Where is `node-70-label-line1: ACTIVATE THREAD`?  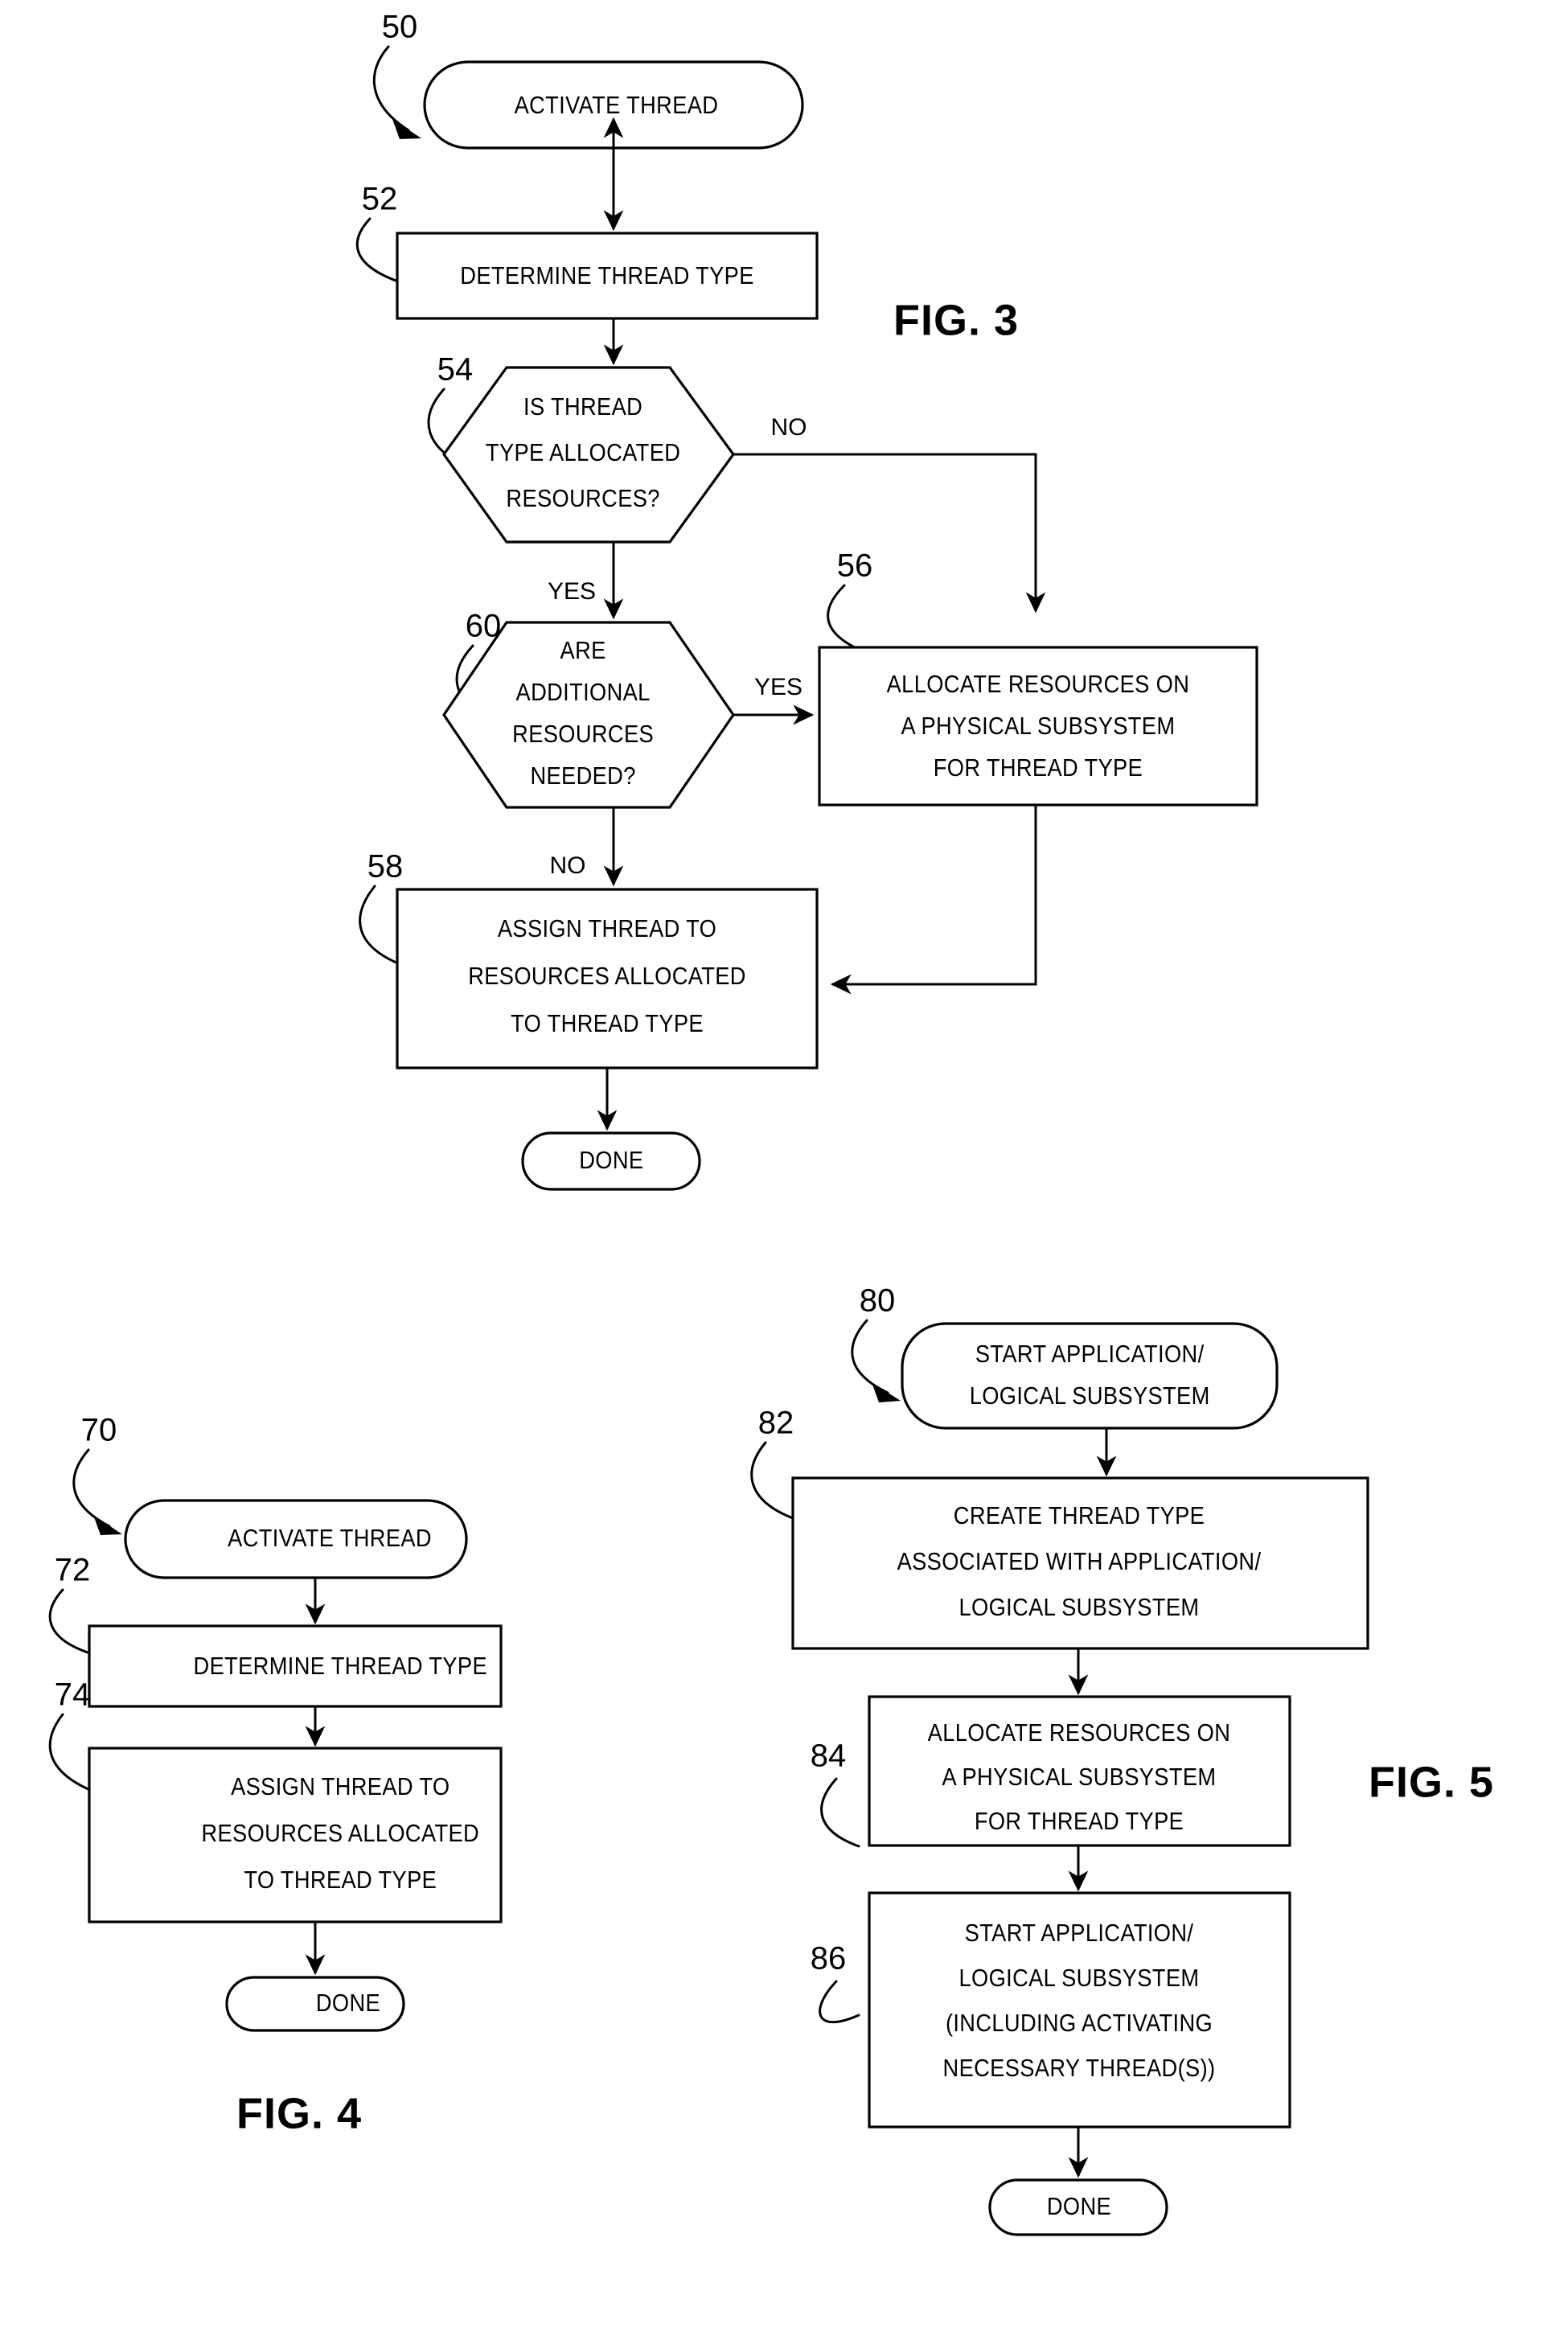 node-70-label-line1: ACTIVATE THREAD is located at coordinates (330, 1539).